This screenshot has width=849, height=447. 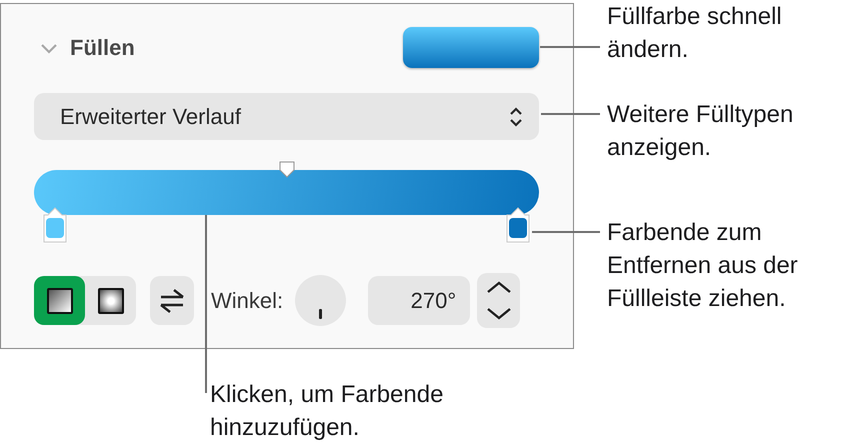 I want to click on linear-gradient-icon, so click(x=59, y=301).